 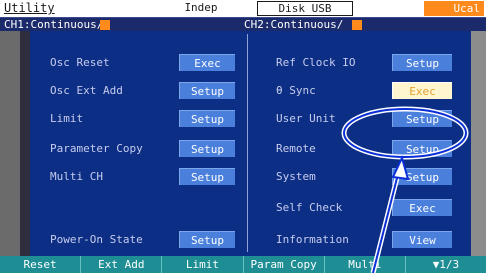 What do you see at coordinates (316, 62) in the screenshot?
I see `label-ref-clock-io: Ref Clock IO` at bounding box center [316, 62].